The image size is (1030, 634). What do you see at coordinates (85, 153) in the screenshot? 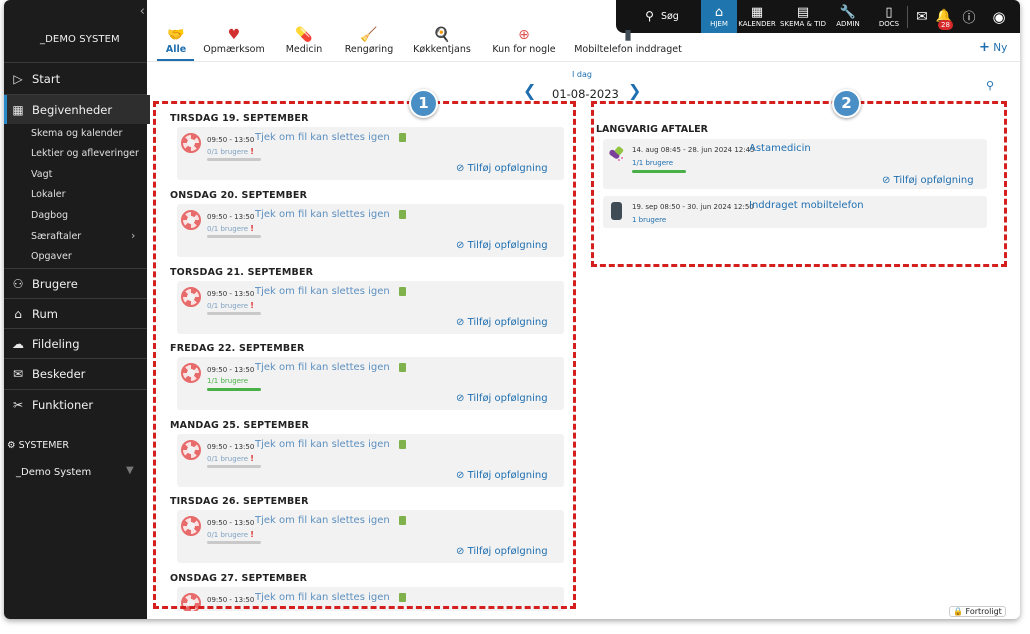
I see `sidebar-sub-lektier: Lektier og afleveringer` at bounding box center [85, 153].